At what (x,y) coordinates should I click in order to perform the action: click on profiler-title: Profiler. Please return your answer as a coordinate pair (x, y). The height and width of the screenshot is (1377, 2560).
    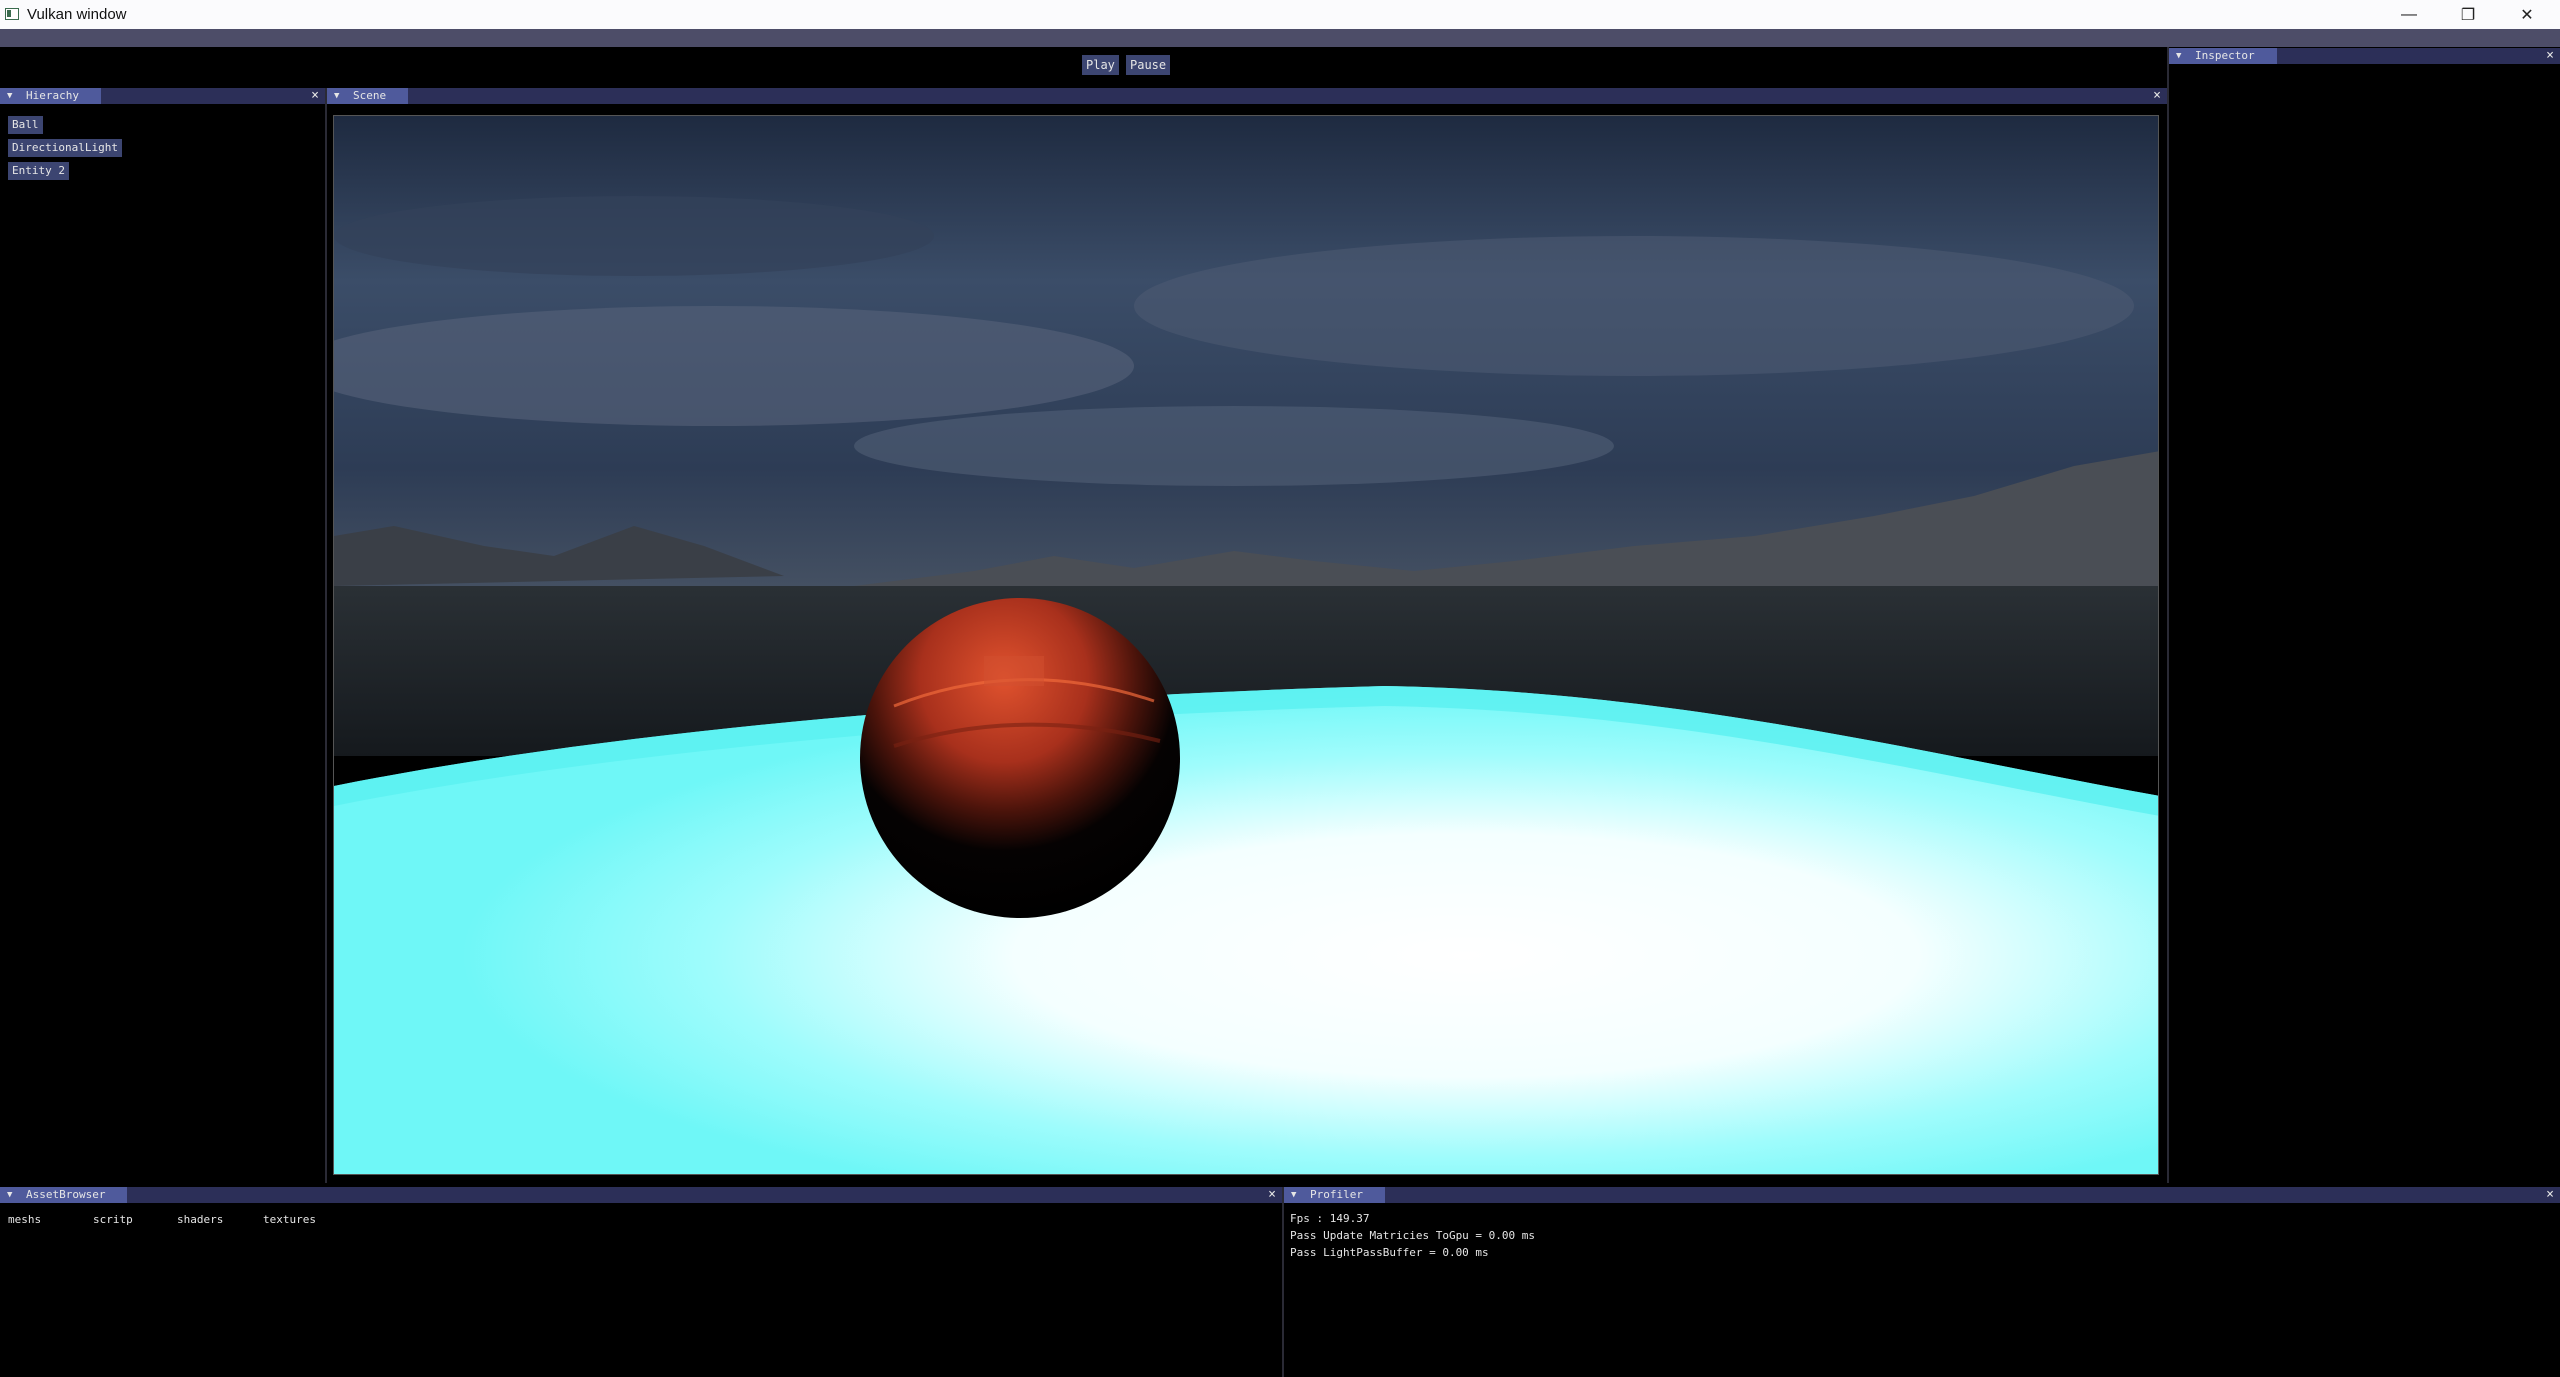
    Looking at the image, I should click on (1336, 1194).